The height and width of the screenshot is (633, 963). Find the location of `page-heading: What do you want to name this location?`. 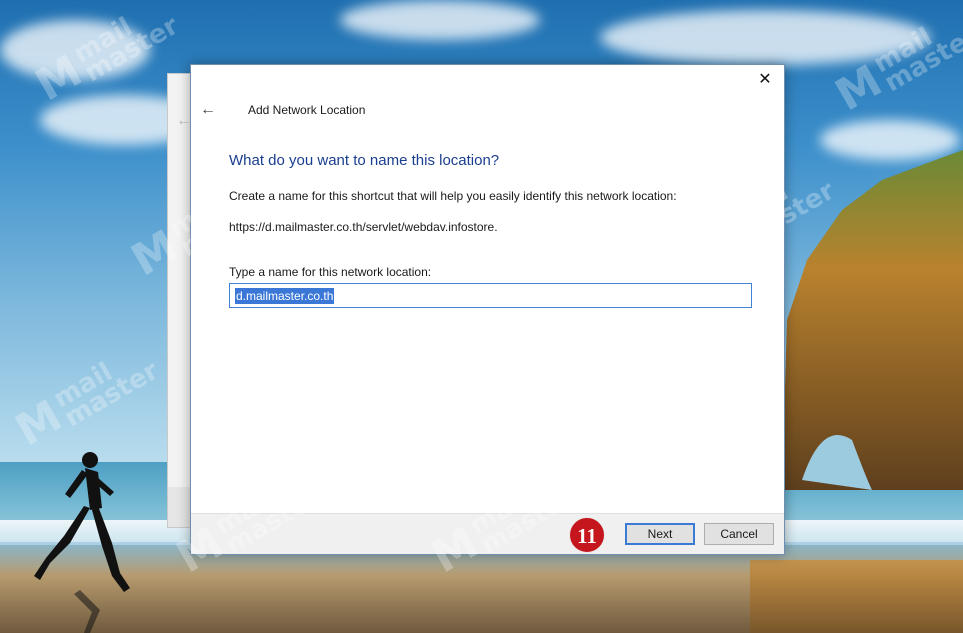

page-heading: What do you want to name this location? is located at coordinates (364, 160).